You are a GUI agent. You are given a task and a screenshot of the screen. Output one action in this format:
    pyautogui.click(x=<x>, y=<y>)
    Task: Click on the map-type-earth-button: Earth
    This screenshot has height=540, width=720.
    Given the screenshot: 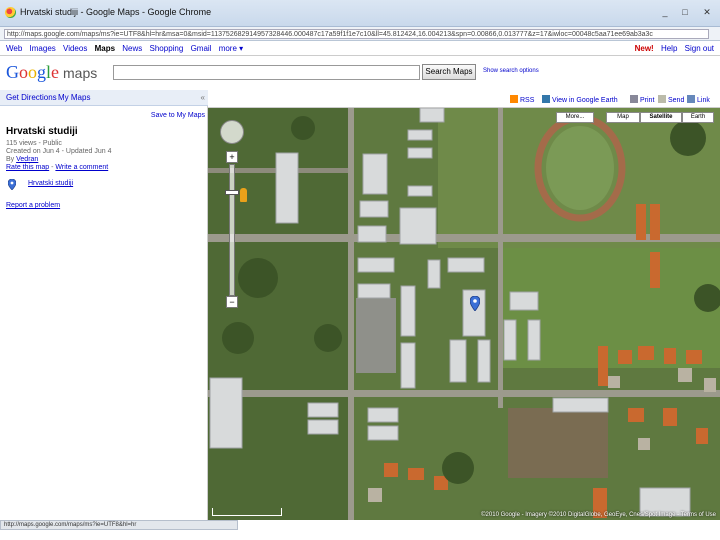 What is the action you would take?
    pyautogui.click(x=698, y=117)
    